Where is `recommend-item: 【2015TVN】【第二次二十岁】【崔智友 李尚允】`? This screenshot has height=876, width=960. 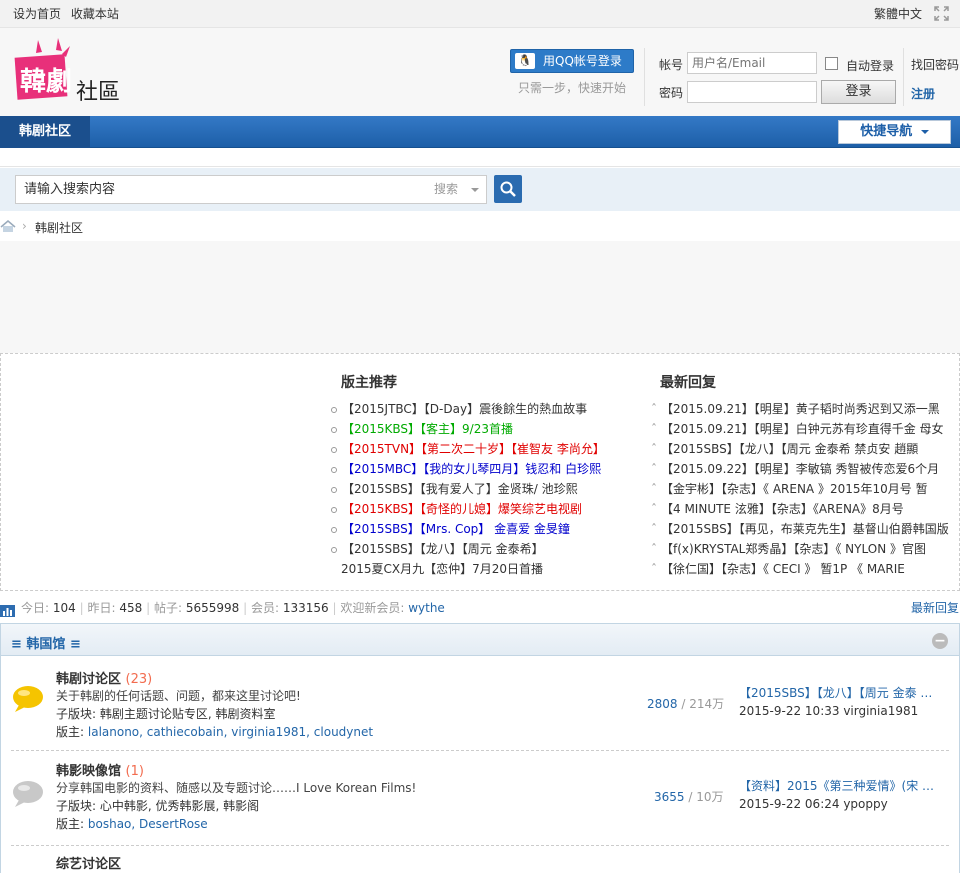 recommend-item: 【2015TVN】【第二次二十岁】【崔智友 李尚允】 is located at coordinates (481, 449).